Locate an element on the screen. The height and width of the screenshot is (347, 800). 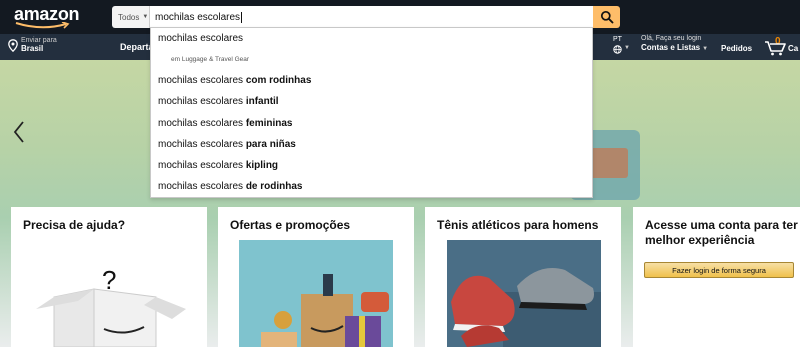
cart-icon is located at coordinates (775, 48).